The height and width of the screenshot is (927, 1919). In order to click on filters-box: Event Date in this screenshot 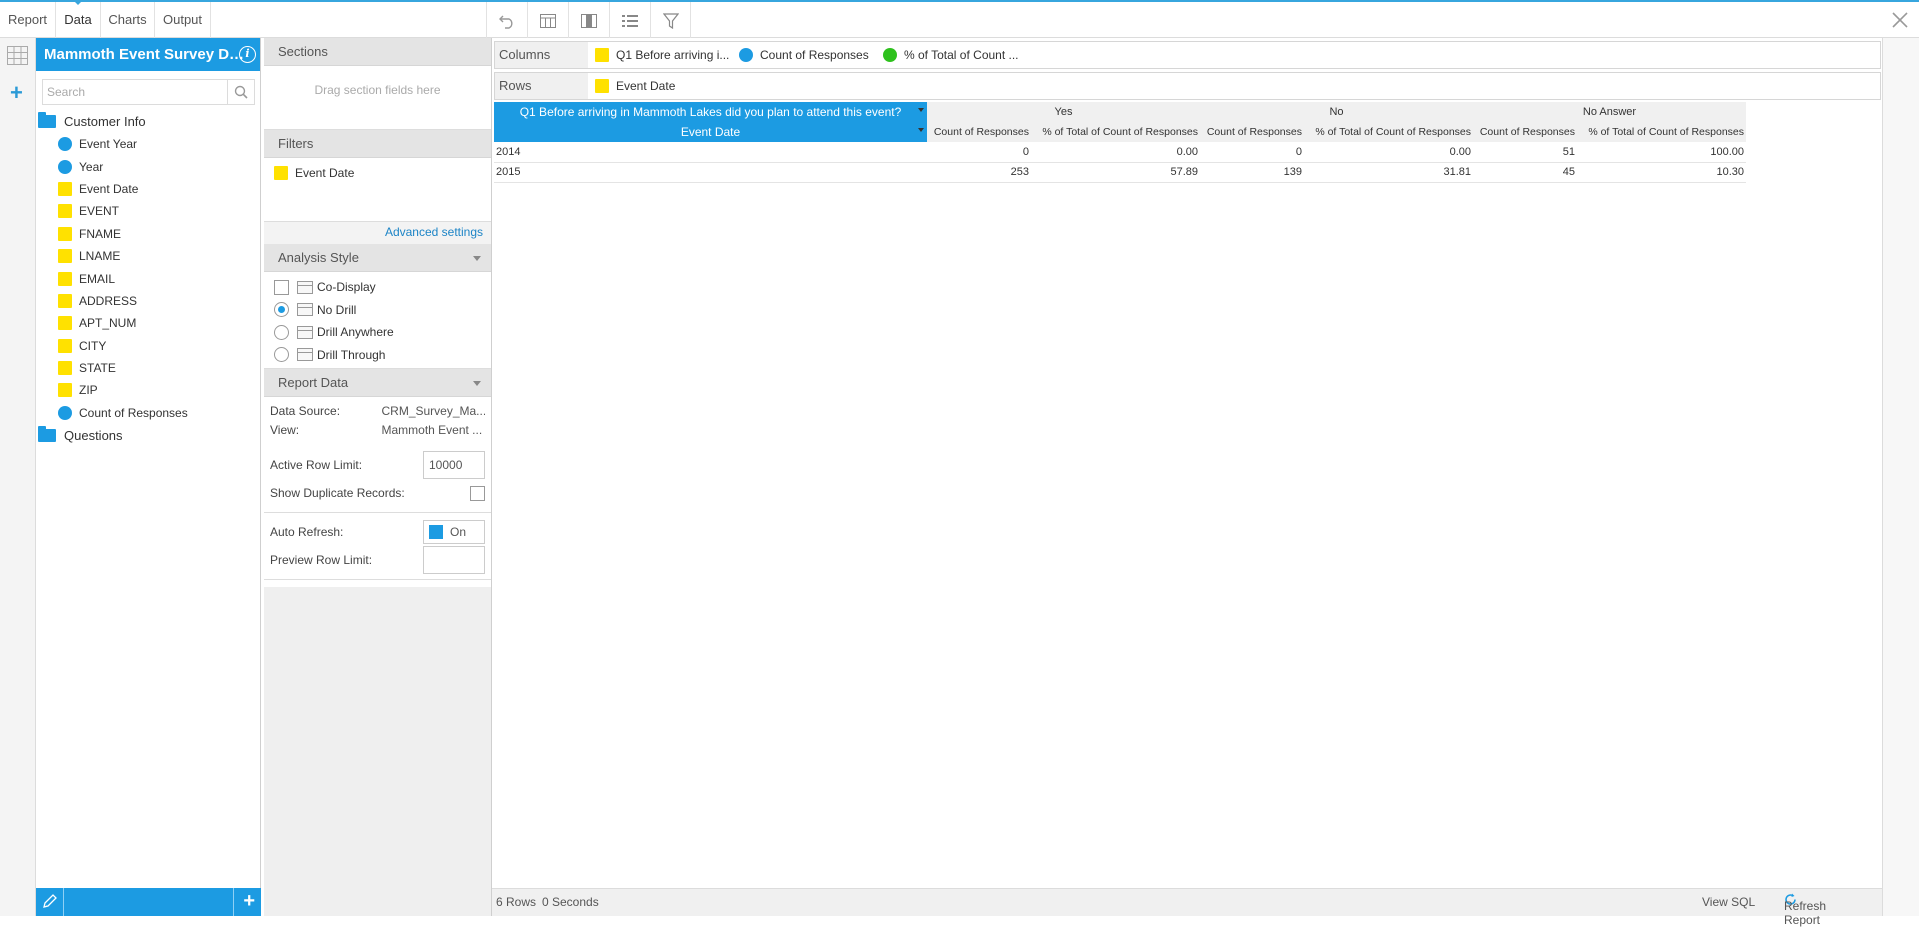, I will do `click(377, 190)`.